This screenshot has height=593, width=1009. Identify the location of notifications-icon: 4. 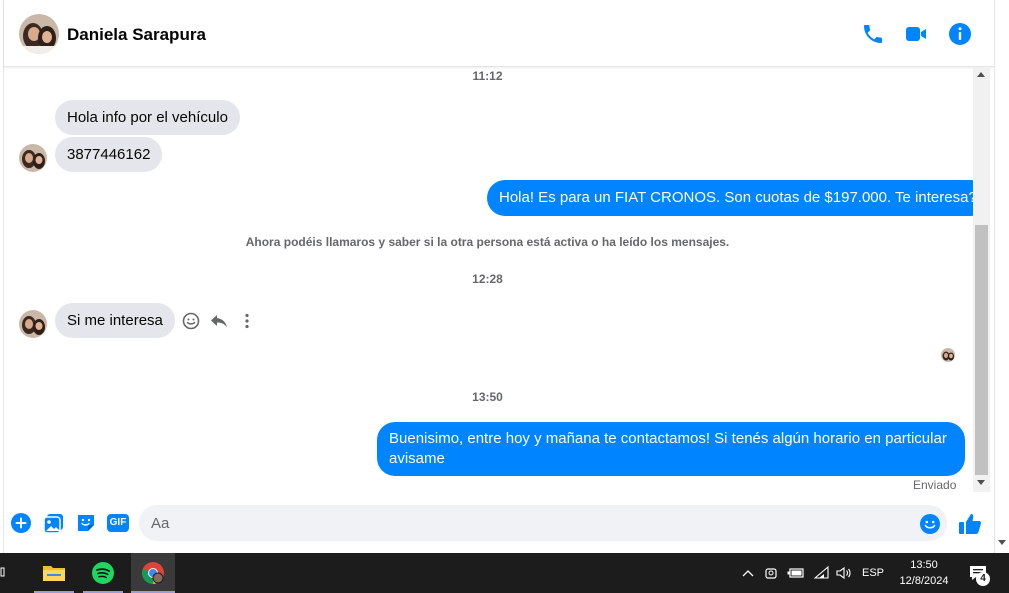
(978, 573).